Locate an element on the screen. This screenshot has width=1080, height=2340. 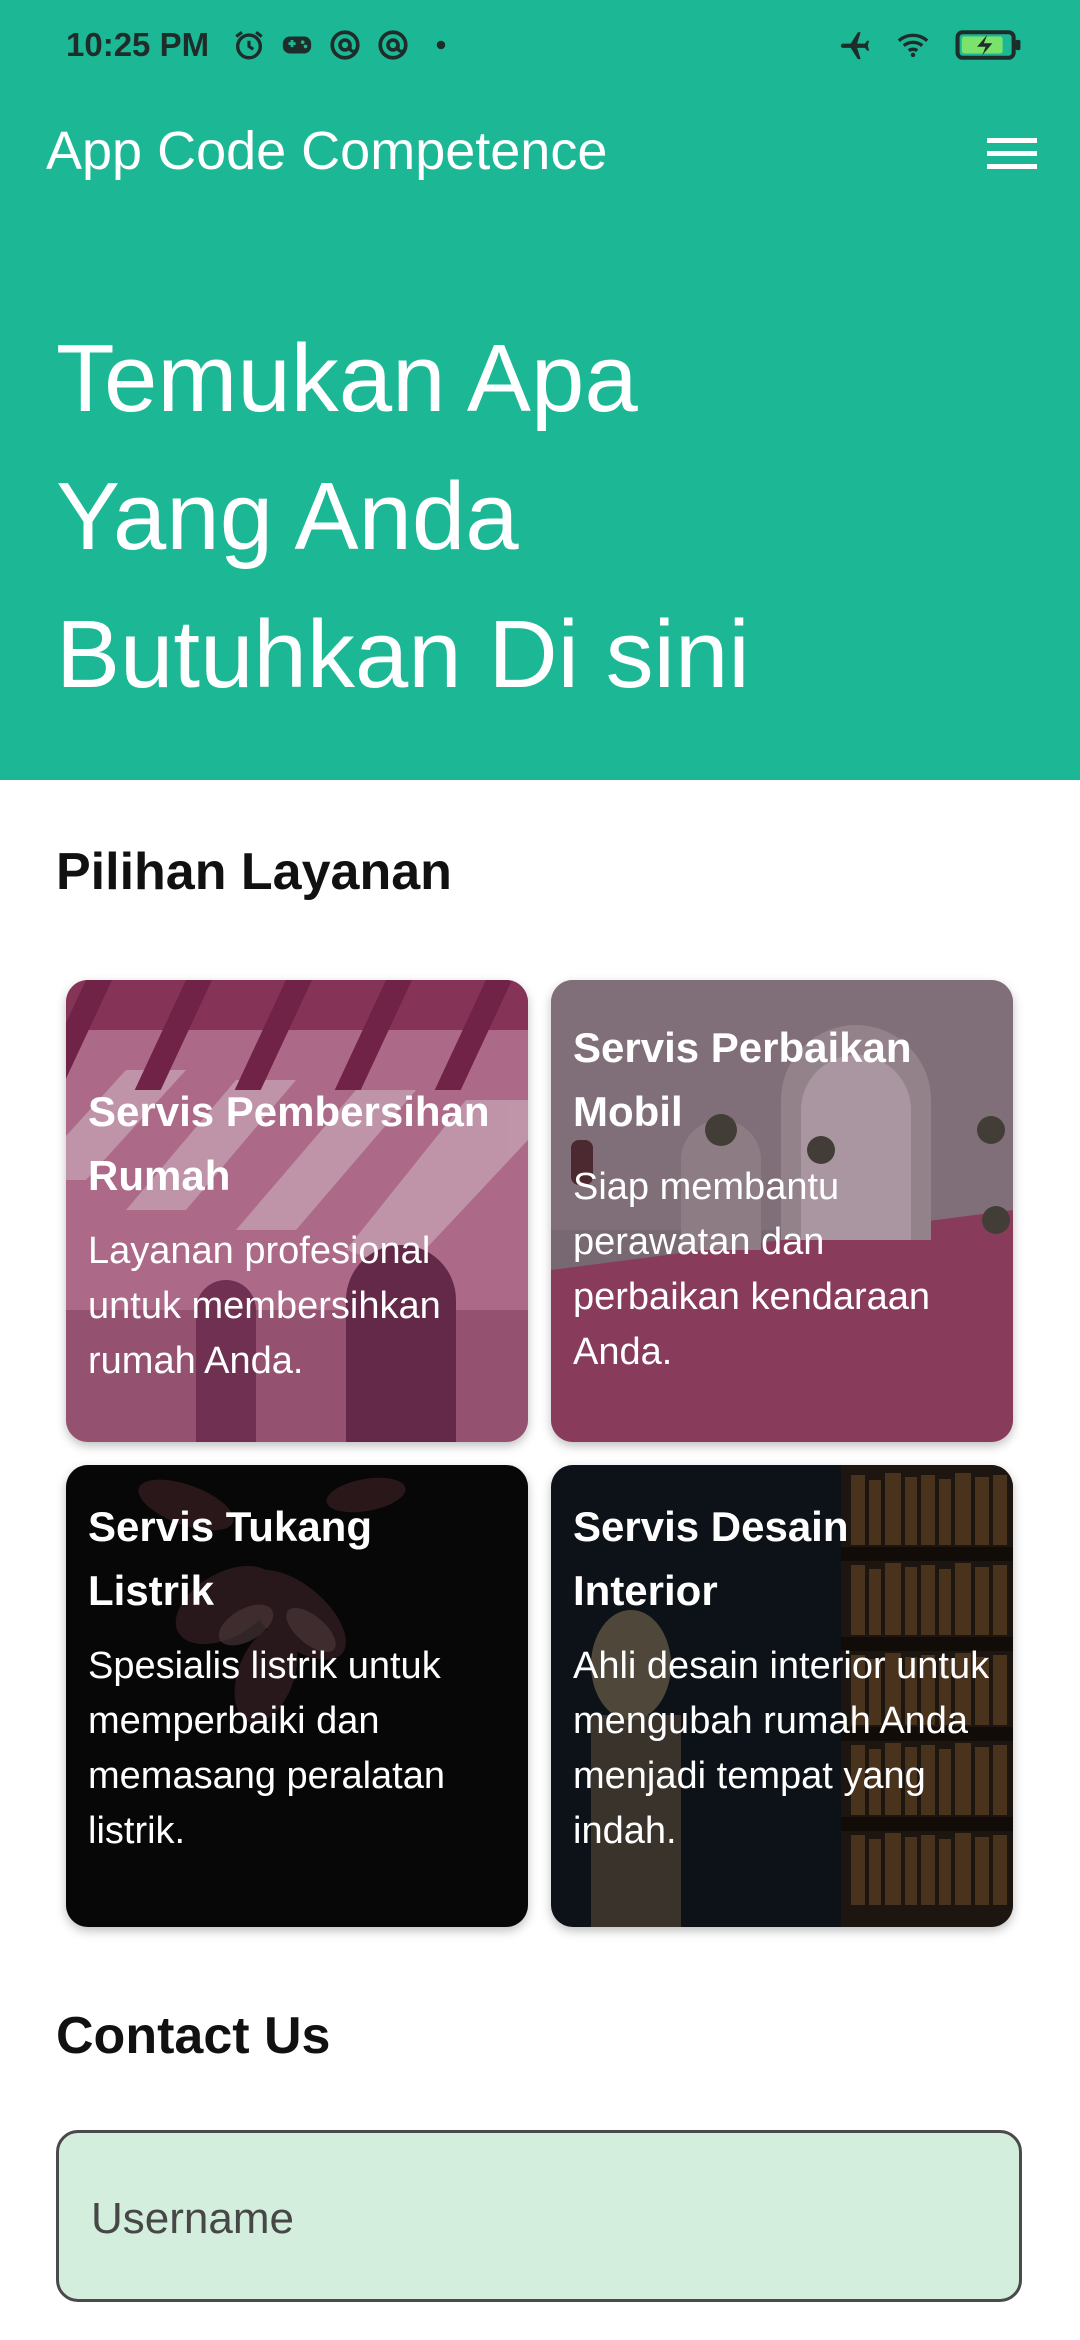
alarm-icon is located at coordinates (249, 45).